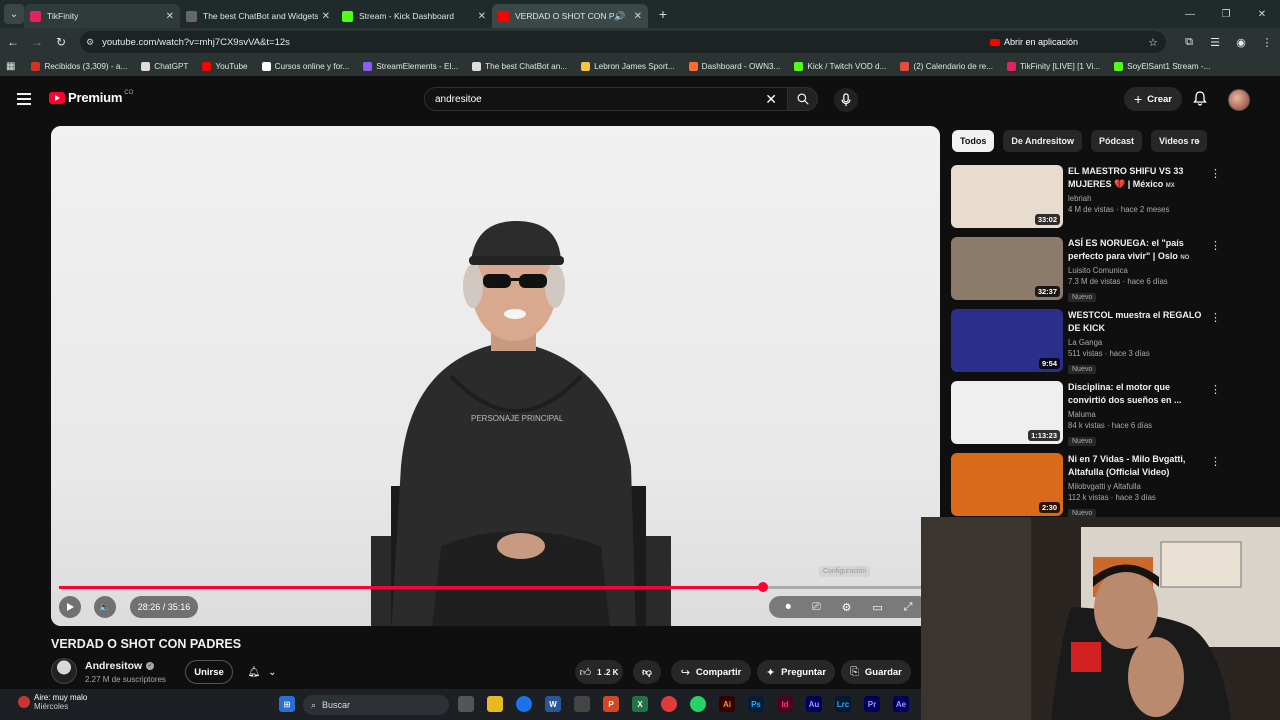  What do you see at coordinates (647, 672) in the screenshot?
I see `dislike-button: 👎︎` at bounding box center [647, 672].